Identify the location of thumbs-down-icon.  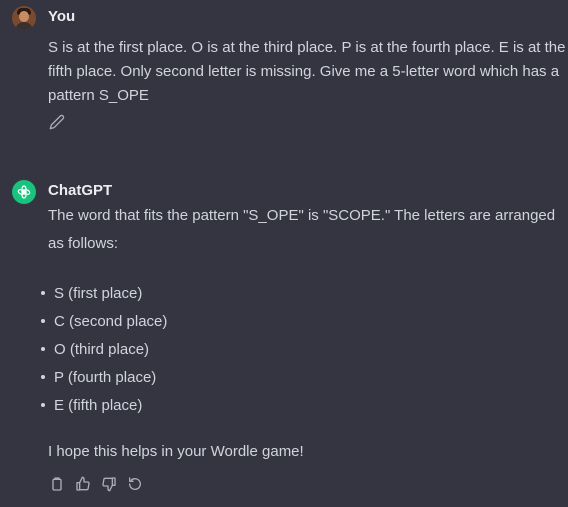
(109, 485).